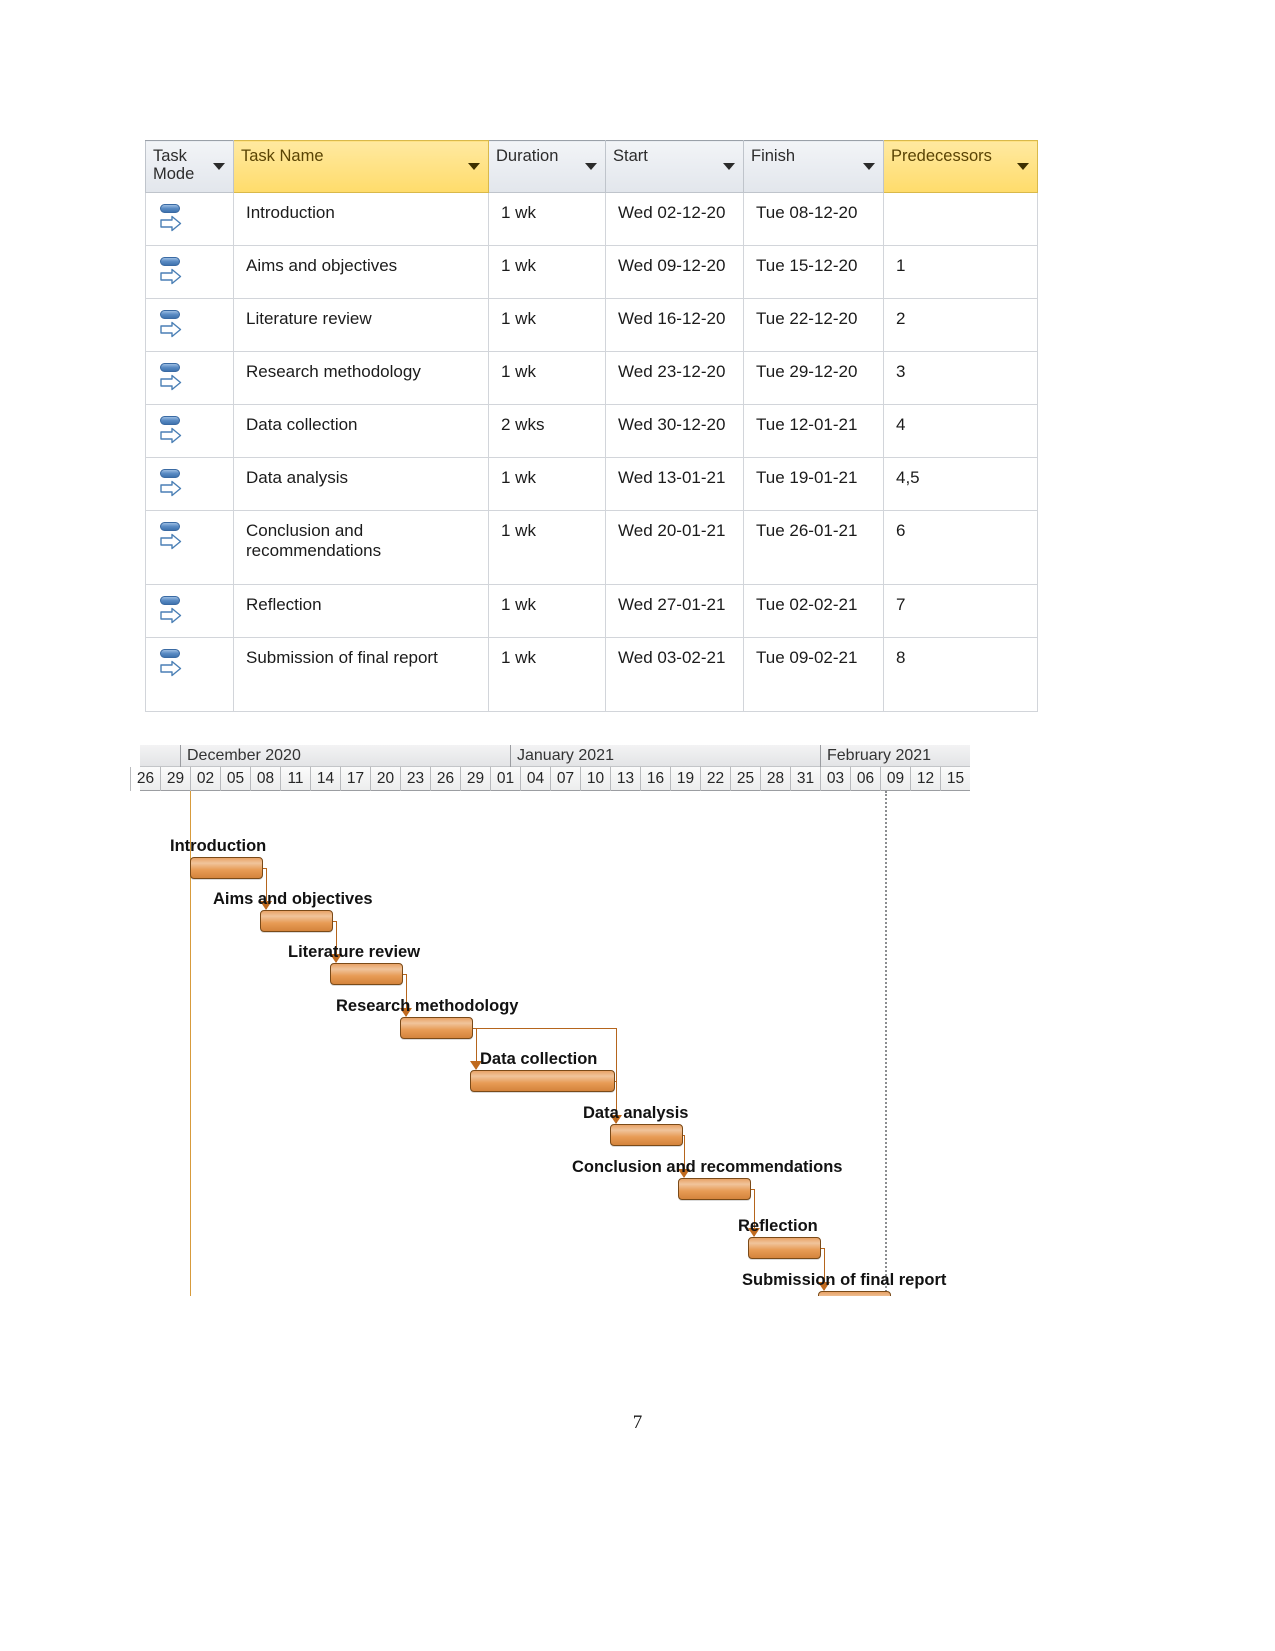 This screenshot has width=1275, height=1651. What do you see at coordinates (547, 166) in the screenshot?
I see `column-header-duration: Duration` at bounding box center [547, 166].